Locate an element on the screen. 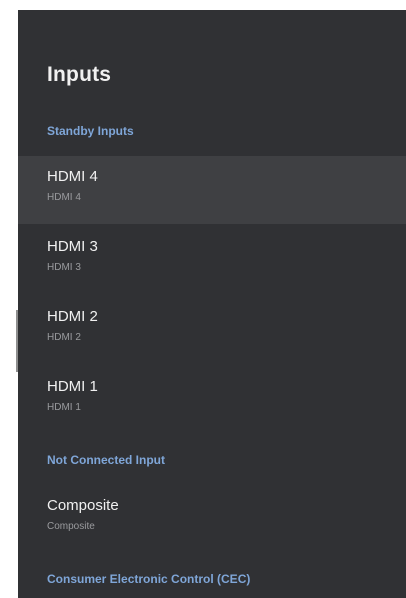 This screenshot has width=406, height=598. input-title: Composite is located at coordinates (83, 505).